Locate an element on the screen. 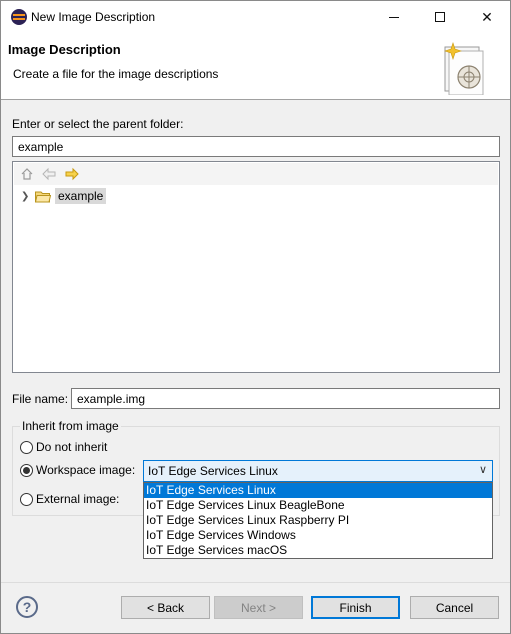 Image resolution: width=511 pixels, height=634 pixels. finish-button: Finish is located at coordinates (355, 607).